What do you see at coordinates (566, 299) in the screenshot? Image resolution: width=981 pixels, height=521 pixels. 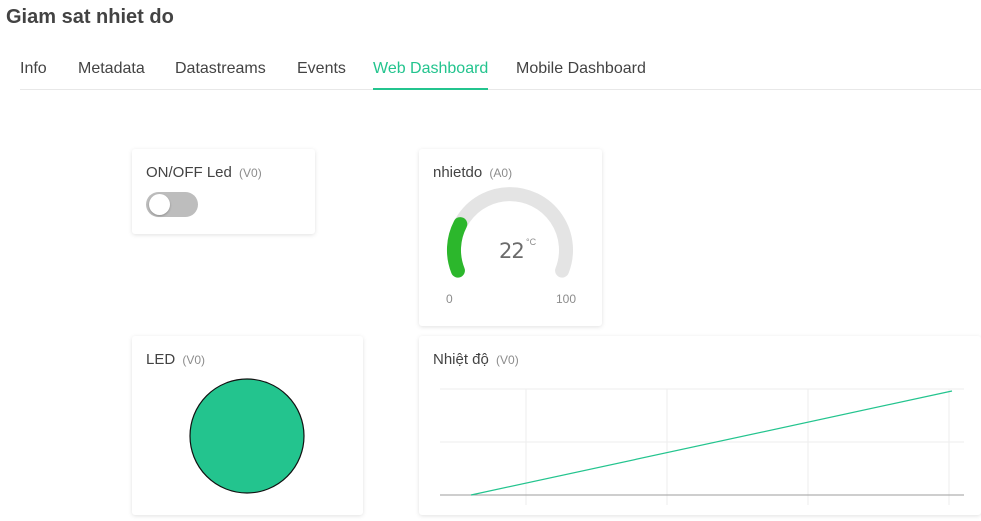 I see `gauge-max-label: 100` at bounding box center [566, 299].